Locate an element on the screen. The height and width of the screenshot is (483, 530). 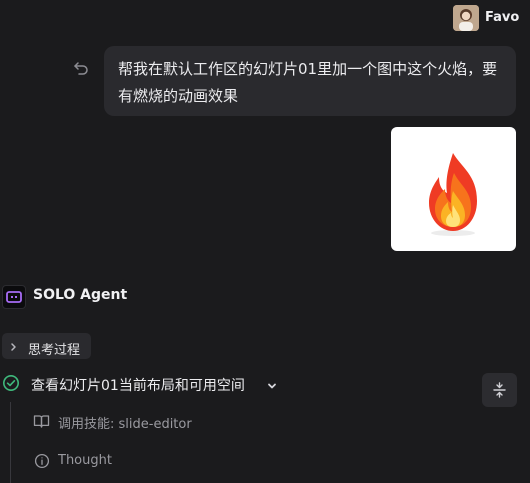
collapse-icon is located at coordinates (499, 390).